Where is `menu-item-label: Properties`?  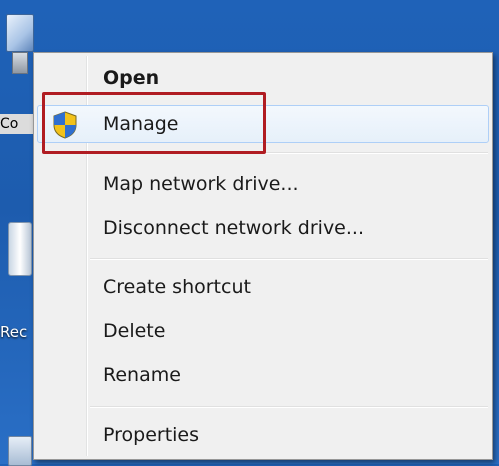
menu-item-label: Properties is located at coordinates (151, 435).